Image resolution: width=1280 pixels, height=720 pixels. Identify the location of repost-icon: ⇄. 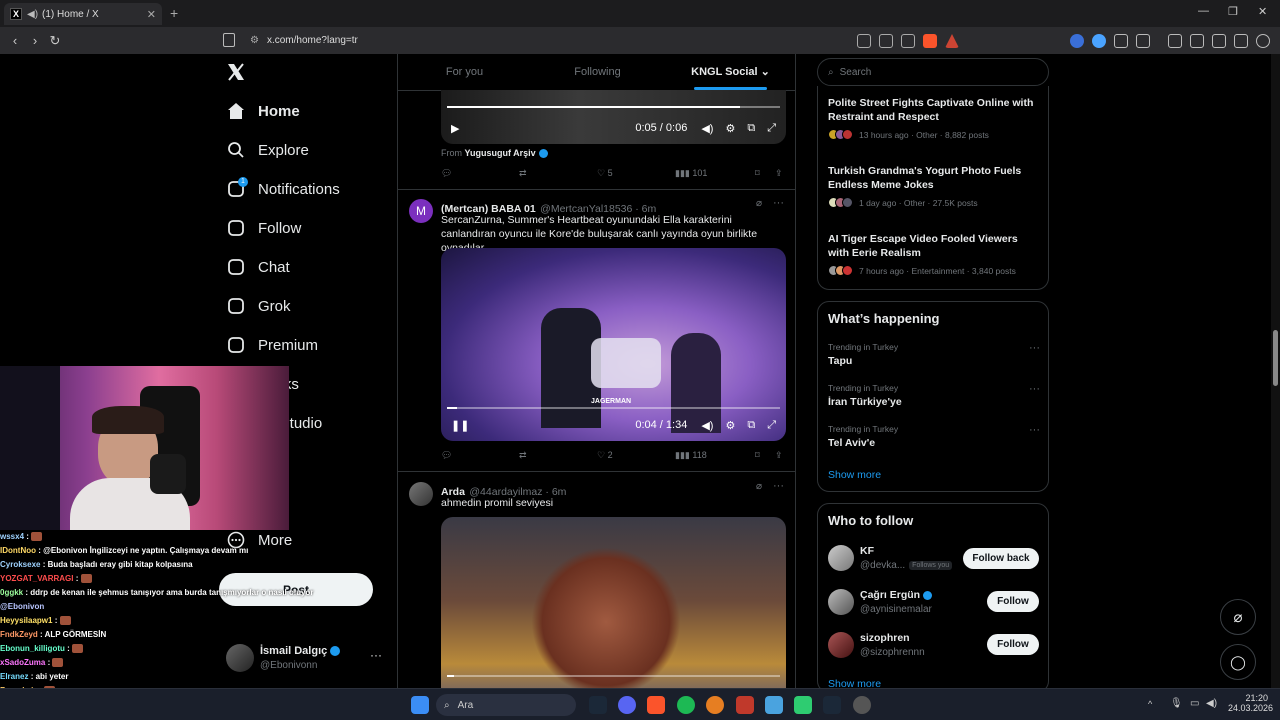
(558, 173).